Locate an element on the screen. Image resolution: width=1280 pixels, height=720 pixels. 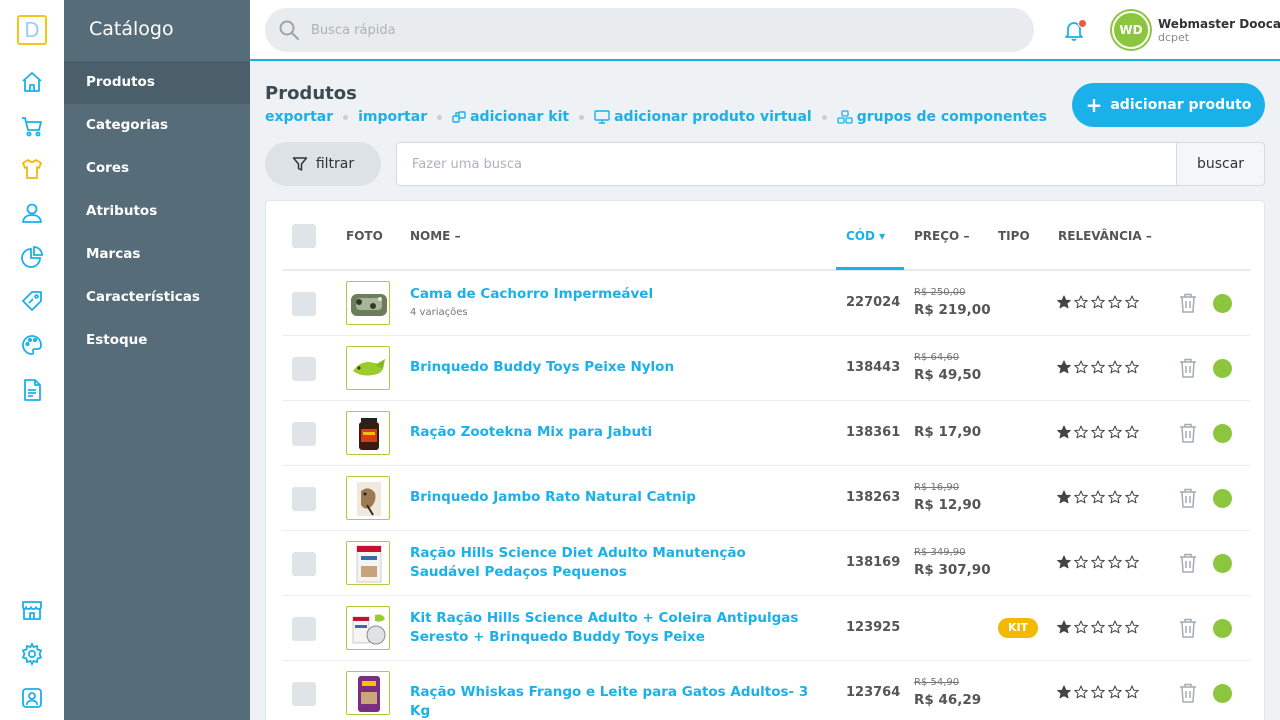
import-link: importar is located at coordinates (392, 117).